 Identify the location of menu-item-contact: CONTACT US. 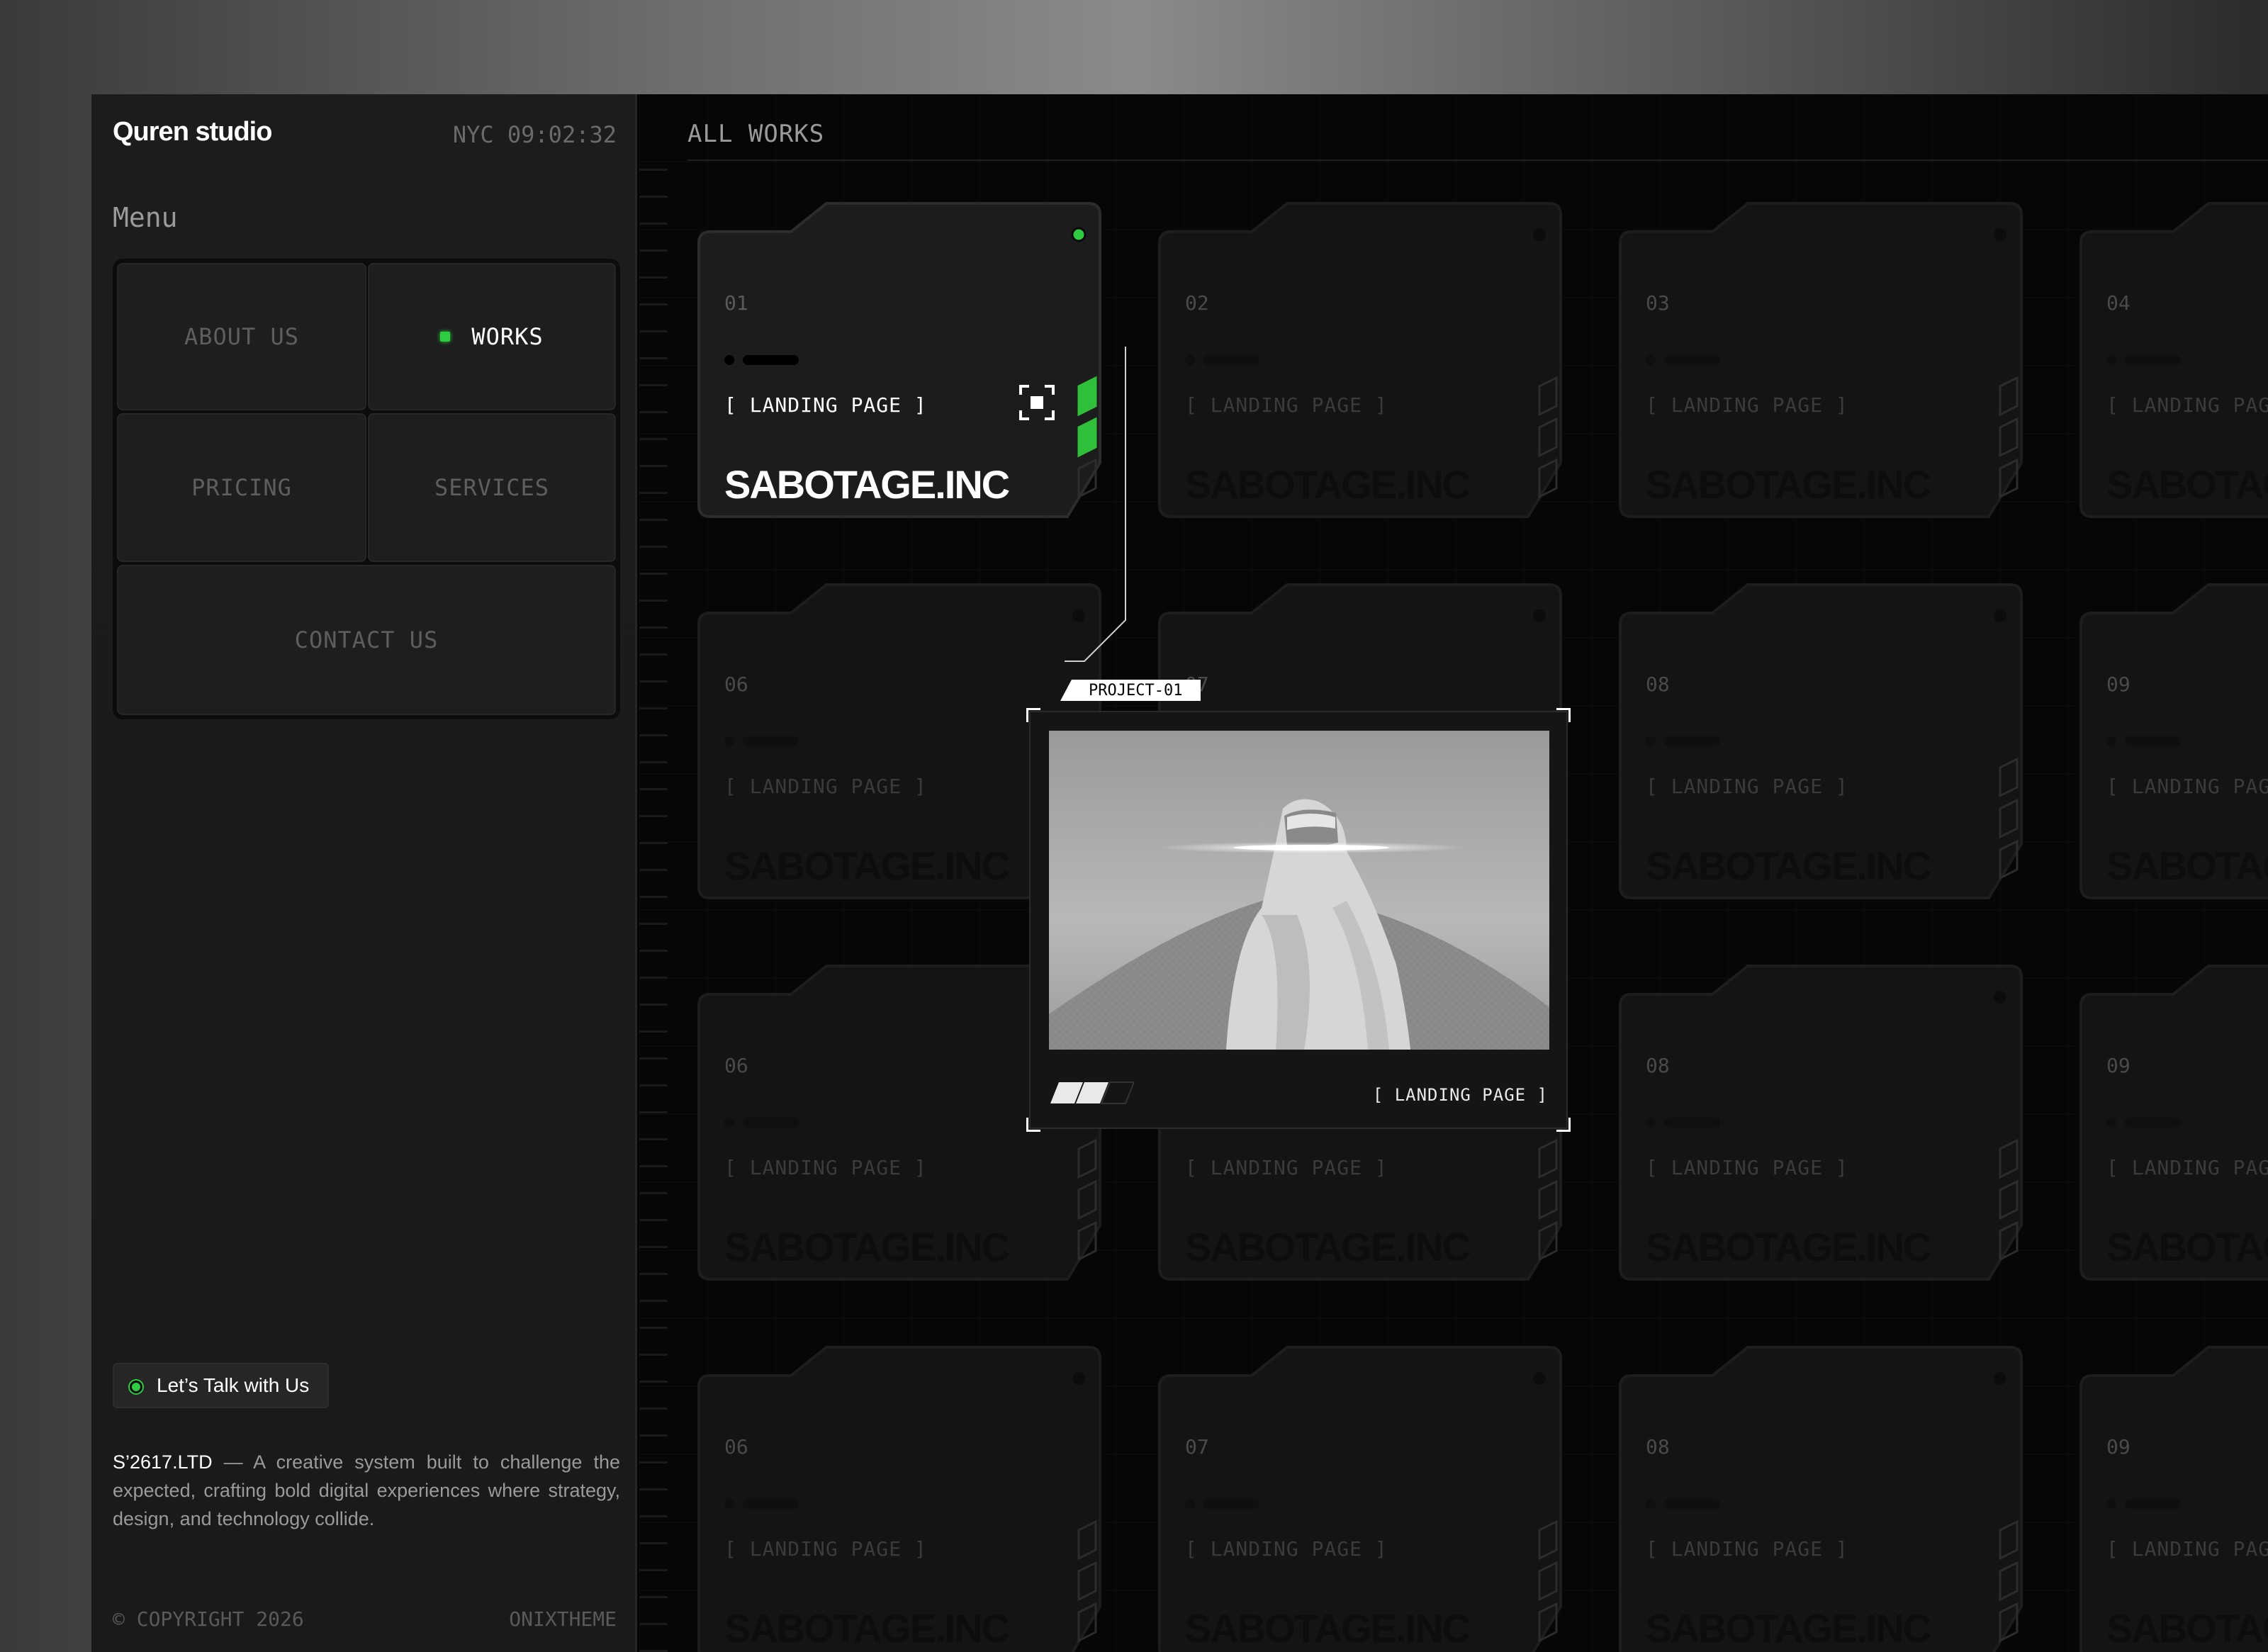
(366, 640).